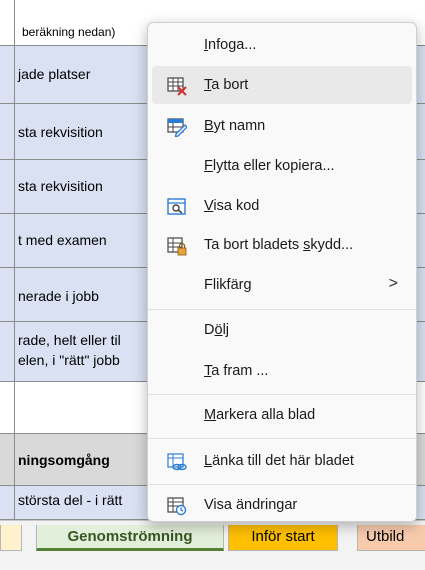 The height and width of the screenshot is (570, 425). What do you see at coordinates (391, 538) in the screenshot?
I see `sheet-tab-utbild: Utbild` at bounding box center [391, 538].